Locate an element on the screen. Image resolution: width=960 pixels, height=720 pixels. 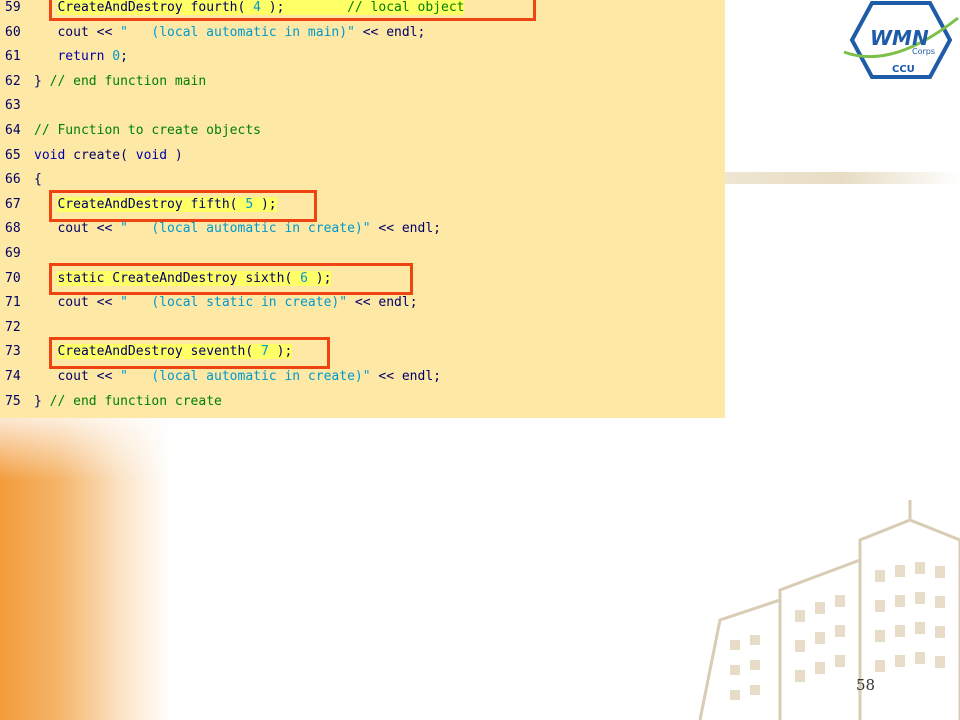
line-number: 75 is located at coordinates (13, 401).